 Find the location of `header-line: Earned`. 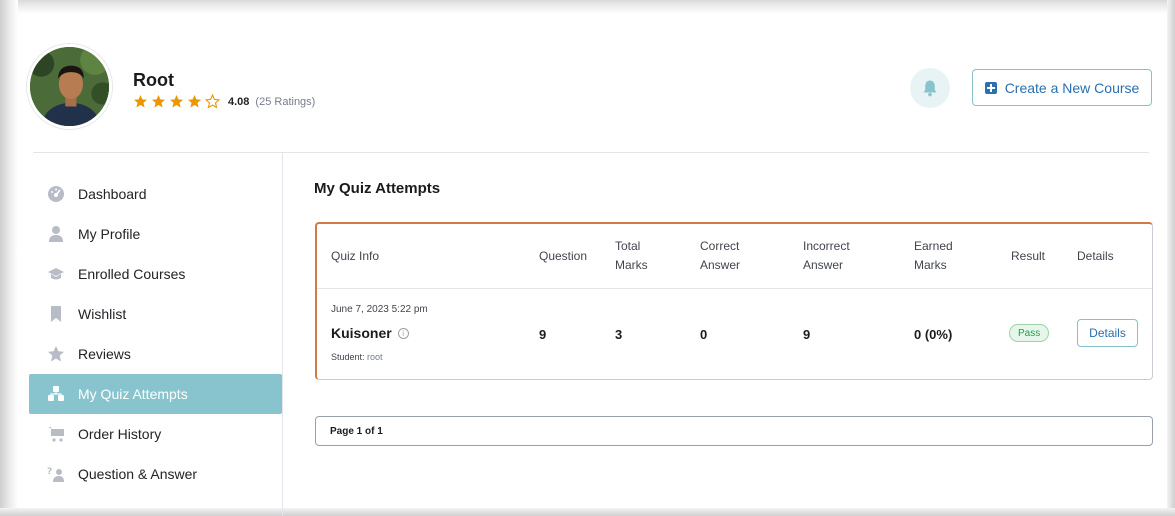

header-line: Earned is located at coordinates (933, 246).